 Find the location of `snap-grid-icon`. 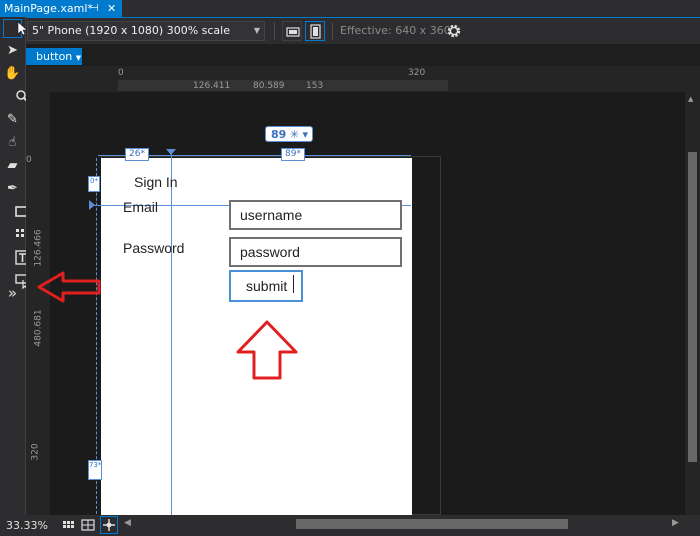

snap-grid-icon is located at coordinates (88, 525).